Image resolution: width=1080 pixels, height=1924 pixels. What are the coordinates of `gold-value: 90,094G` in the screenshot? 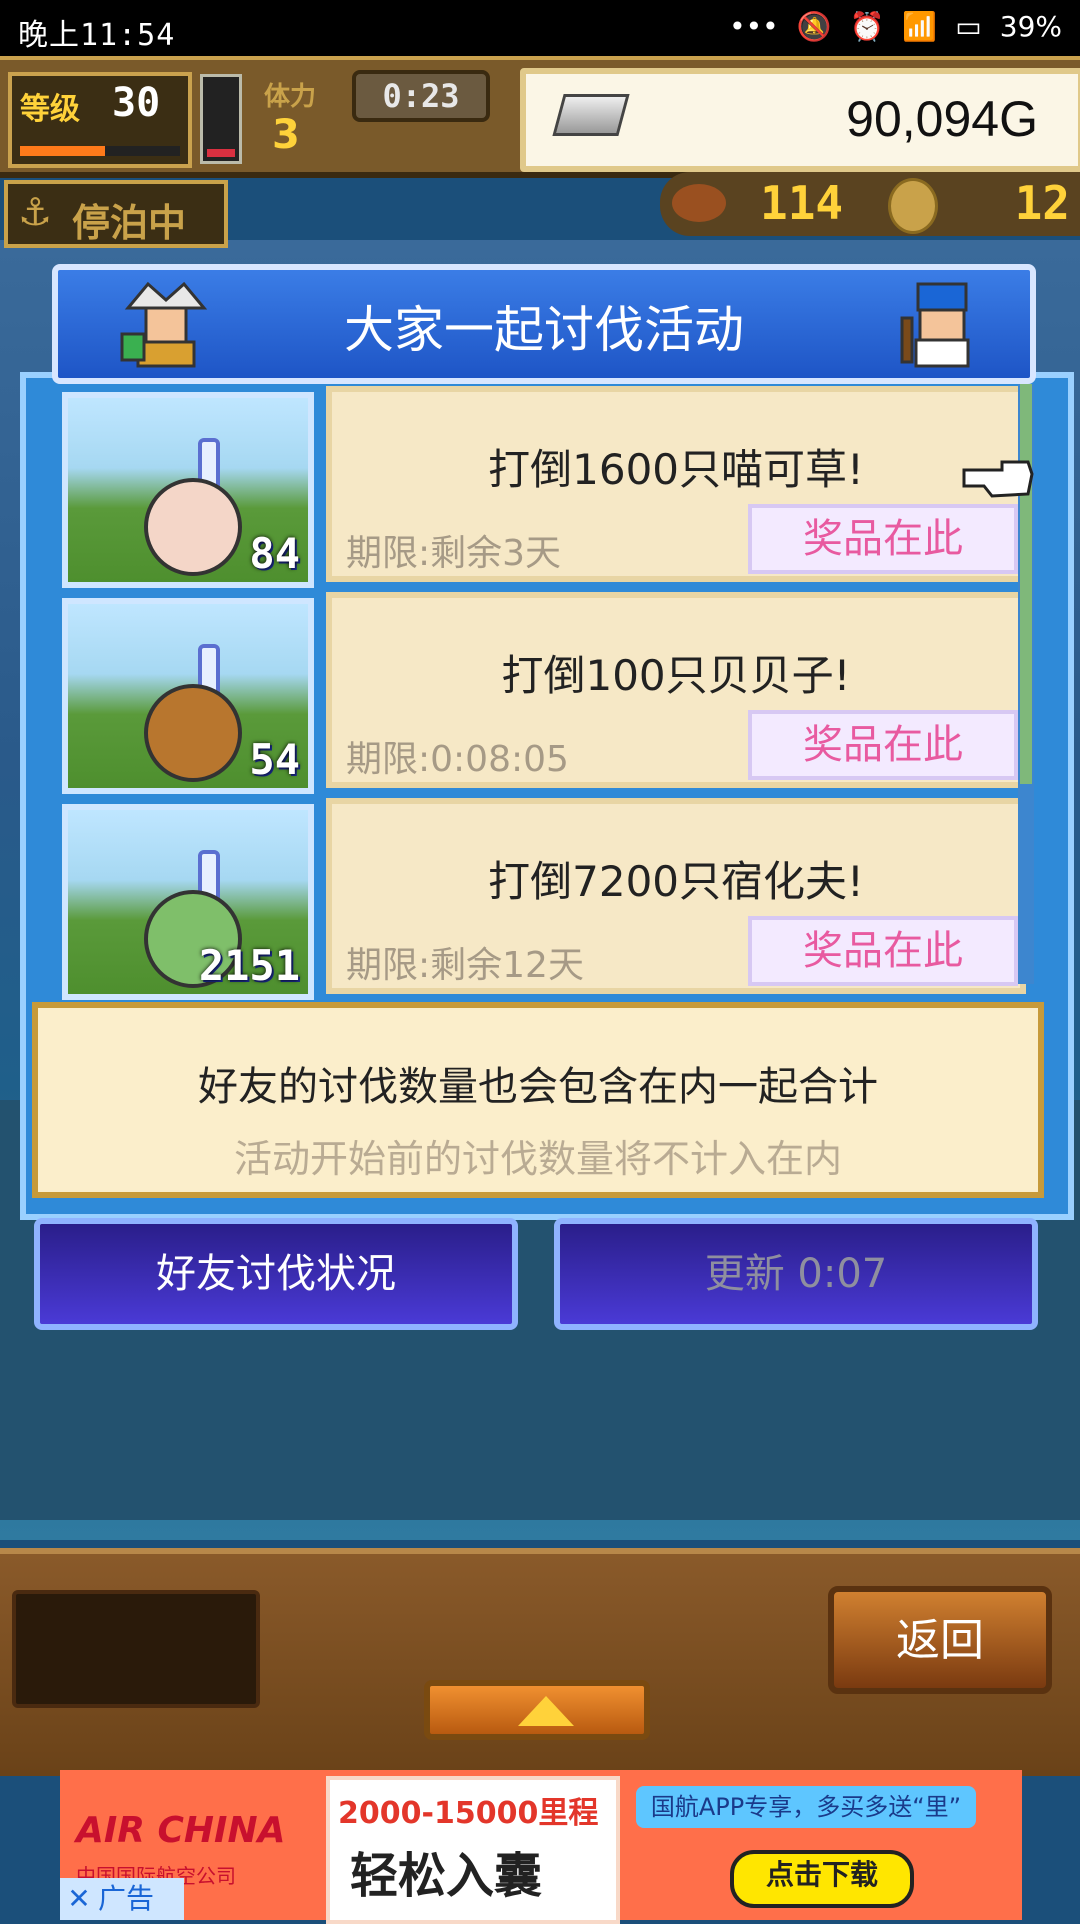 It's located at (942, 119).